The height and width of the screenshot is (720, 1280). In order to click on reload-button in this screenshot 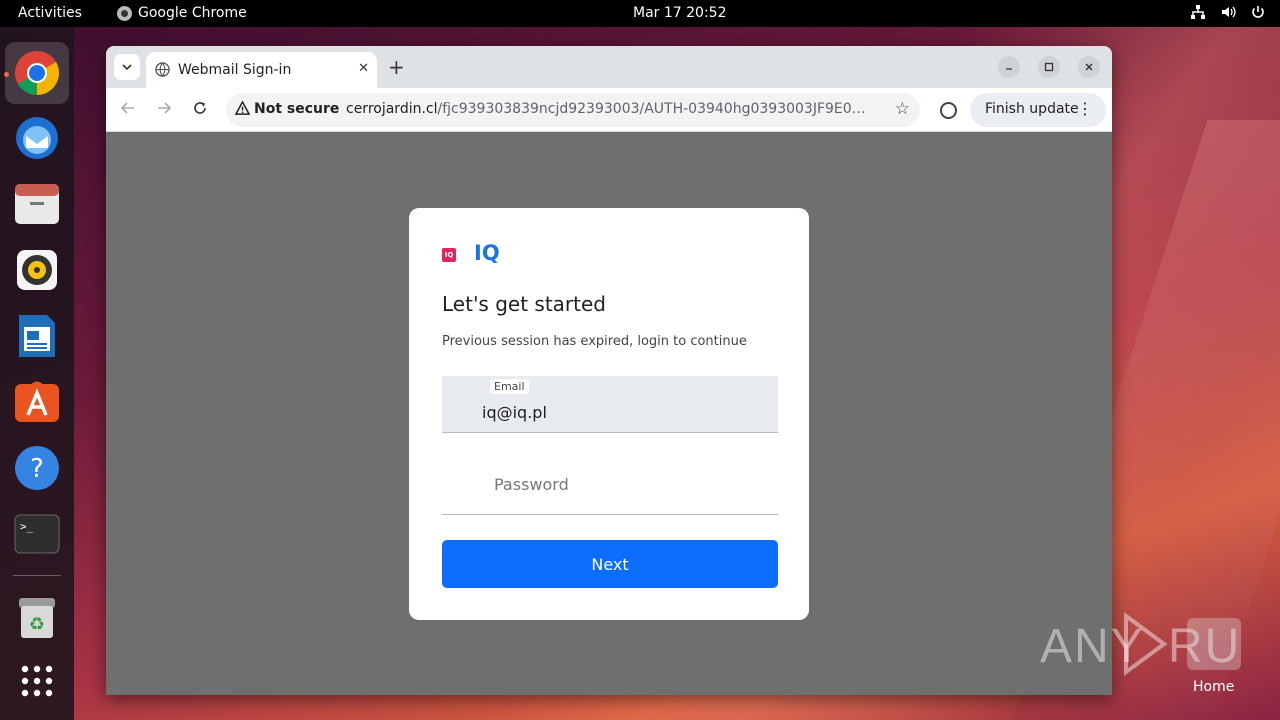, I will do `click(200, 110)`.